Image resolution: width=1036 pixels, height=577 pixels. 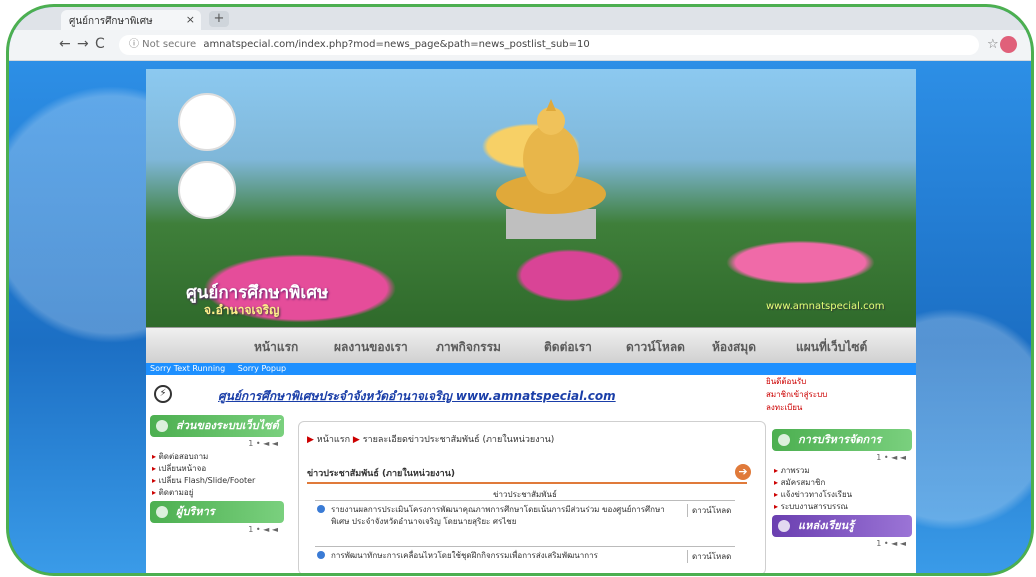 What do you see at coordinates (217, 469) in the screenshot?
I see `left-link: เปลี่ยนหน้าจอ` at bounding box center [217, 469].